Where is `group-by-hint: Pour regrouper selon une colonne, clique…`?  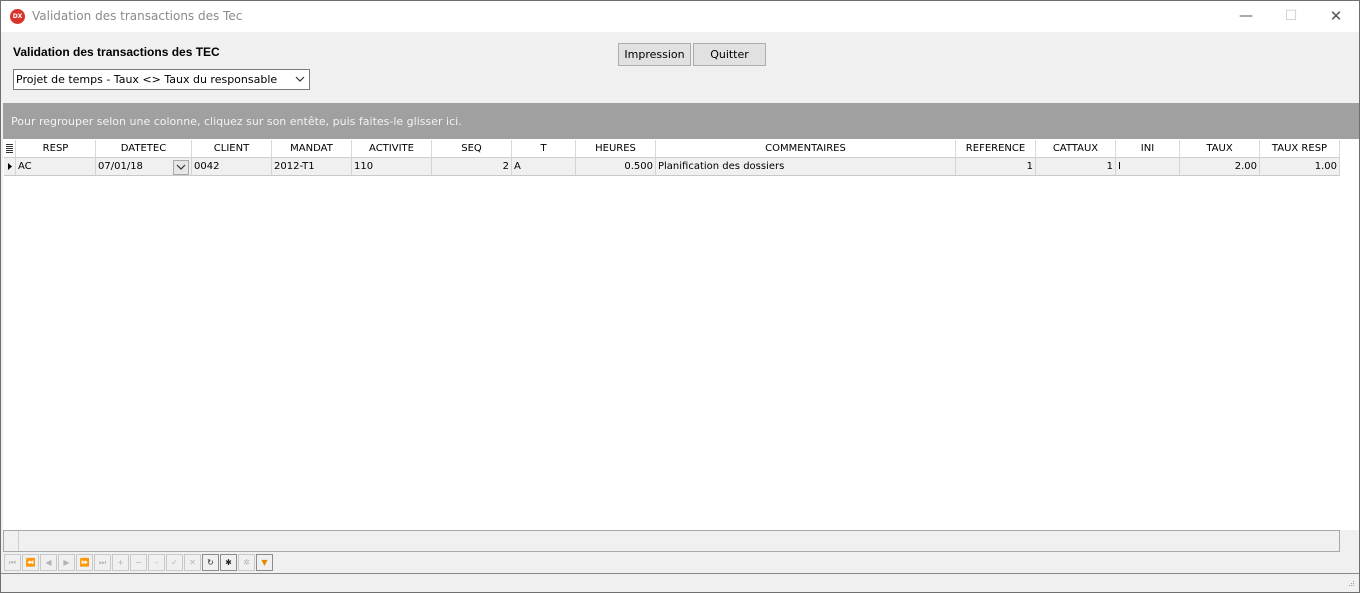 group-by-hint: Pour regrouper selon une colonne, clique… is located at coordinates (236, 121).